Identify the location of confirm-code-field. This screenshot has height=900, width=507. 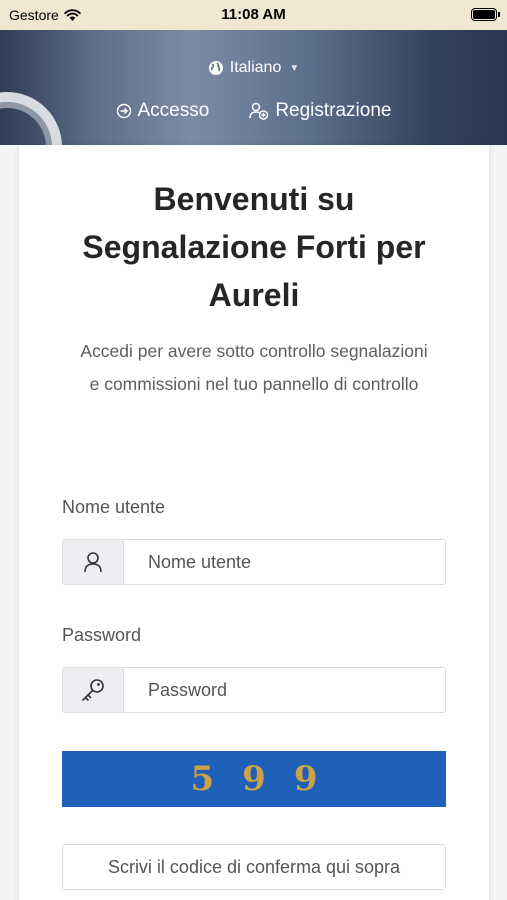
(254, 867).